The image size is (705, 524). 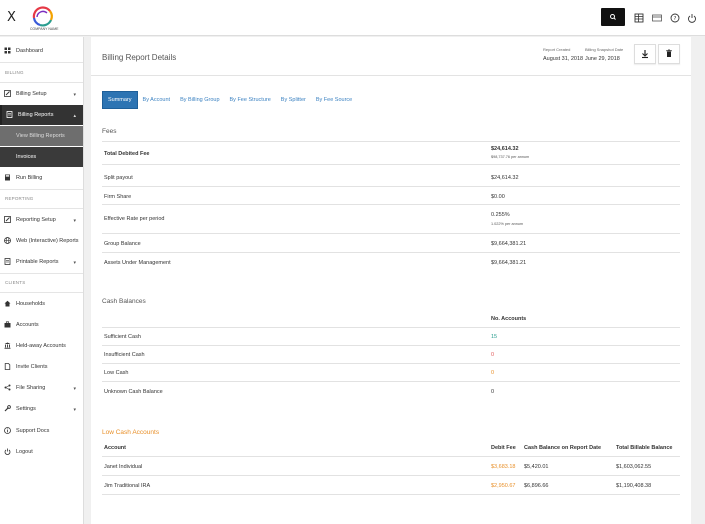 I want to click on cash-row-count: 15, so click(x=494, y=337).